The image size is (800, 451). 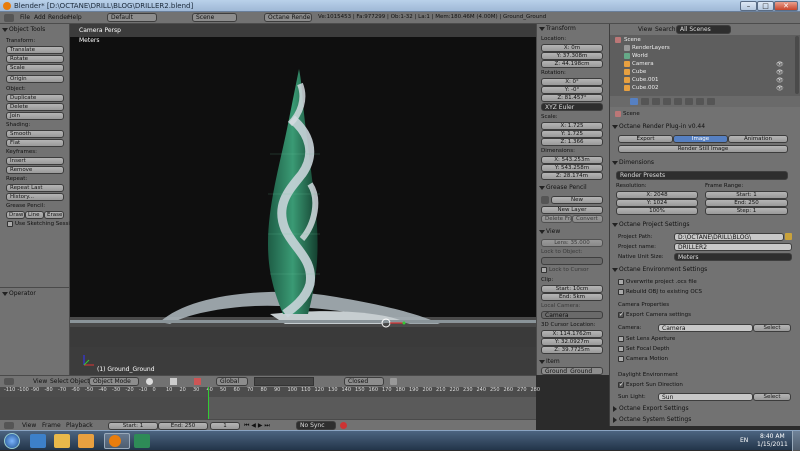 What do you see at coordinates (621, 314) in the screenshot?
I see `export-camera-checkbox` at bounding box center [621, 314].